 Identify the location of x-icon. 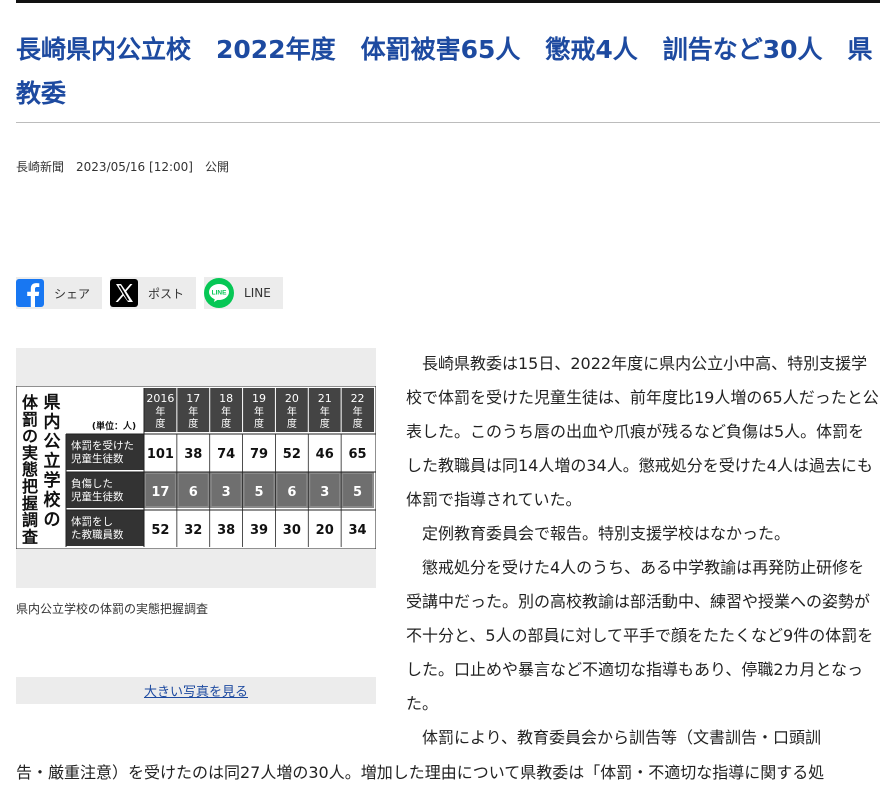
(124, 293).